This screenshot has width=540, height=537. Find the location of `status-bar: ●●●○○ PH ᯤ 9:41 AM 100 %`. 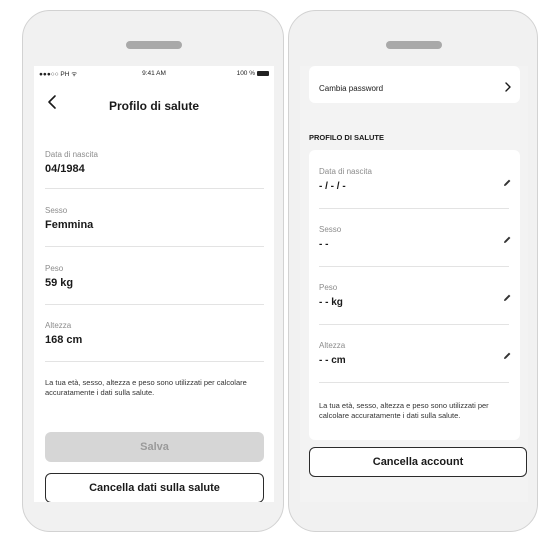

status-bar: ●●●○○ PH ᯤ 9:41 AM 100 % is located at coordinates (154, 73).